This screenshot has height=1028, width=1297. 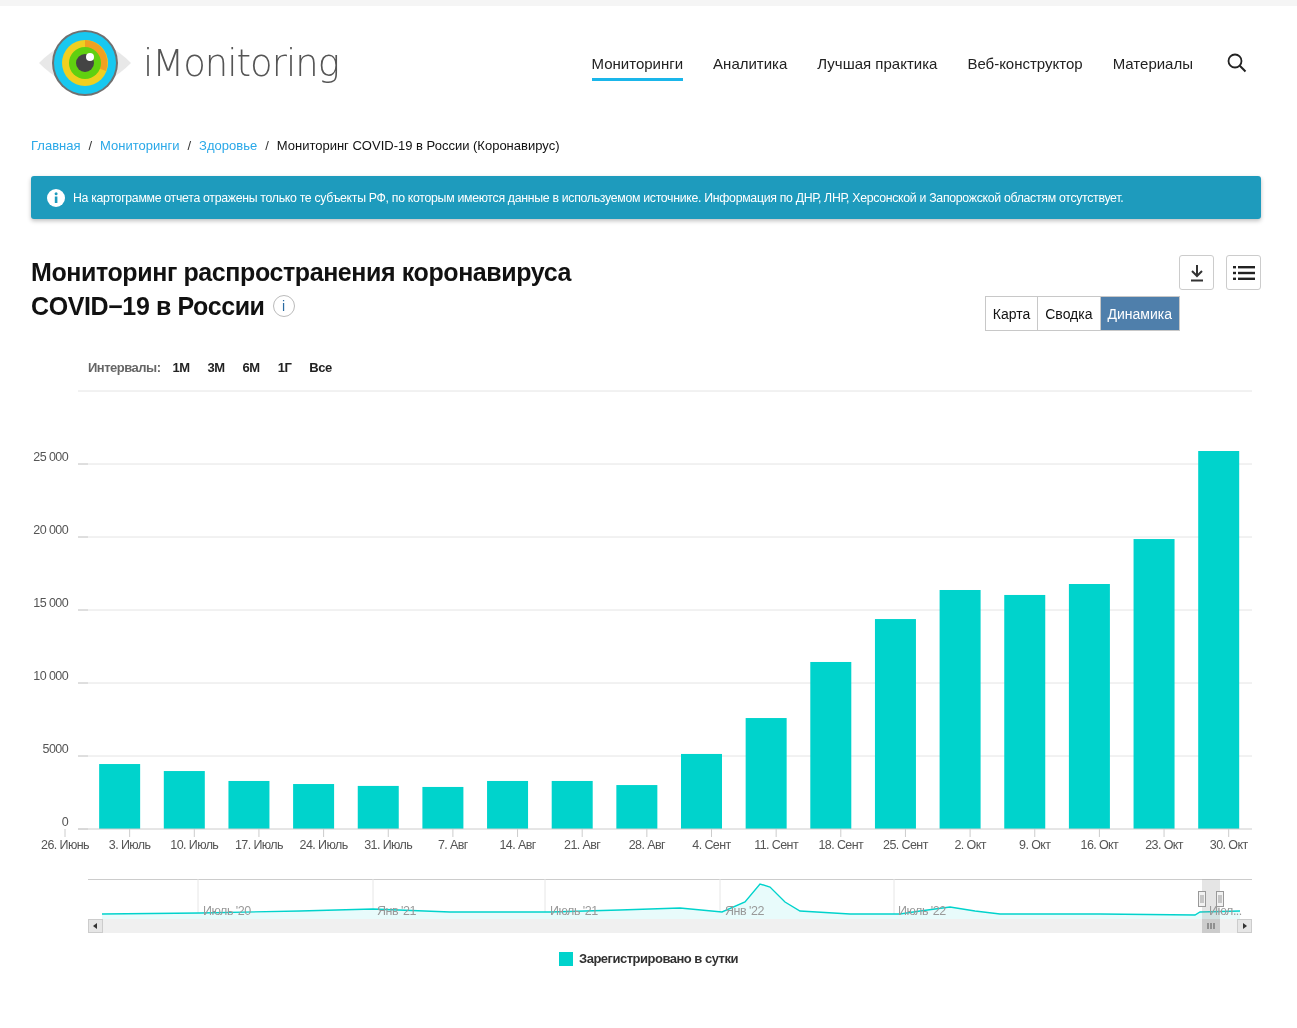 I want to click on legend-label: Зарегистрировано в сутки, so click(x=658, y=958).